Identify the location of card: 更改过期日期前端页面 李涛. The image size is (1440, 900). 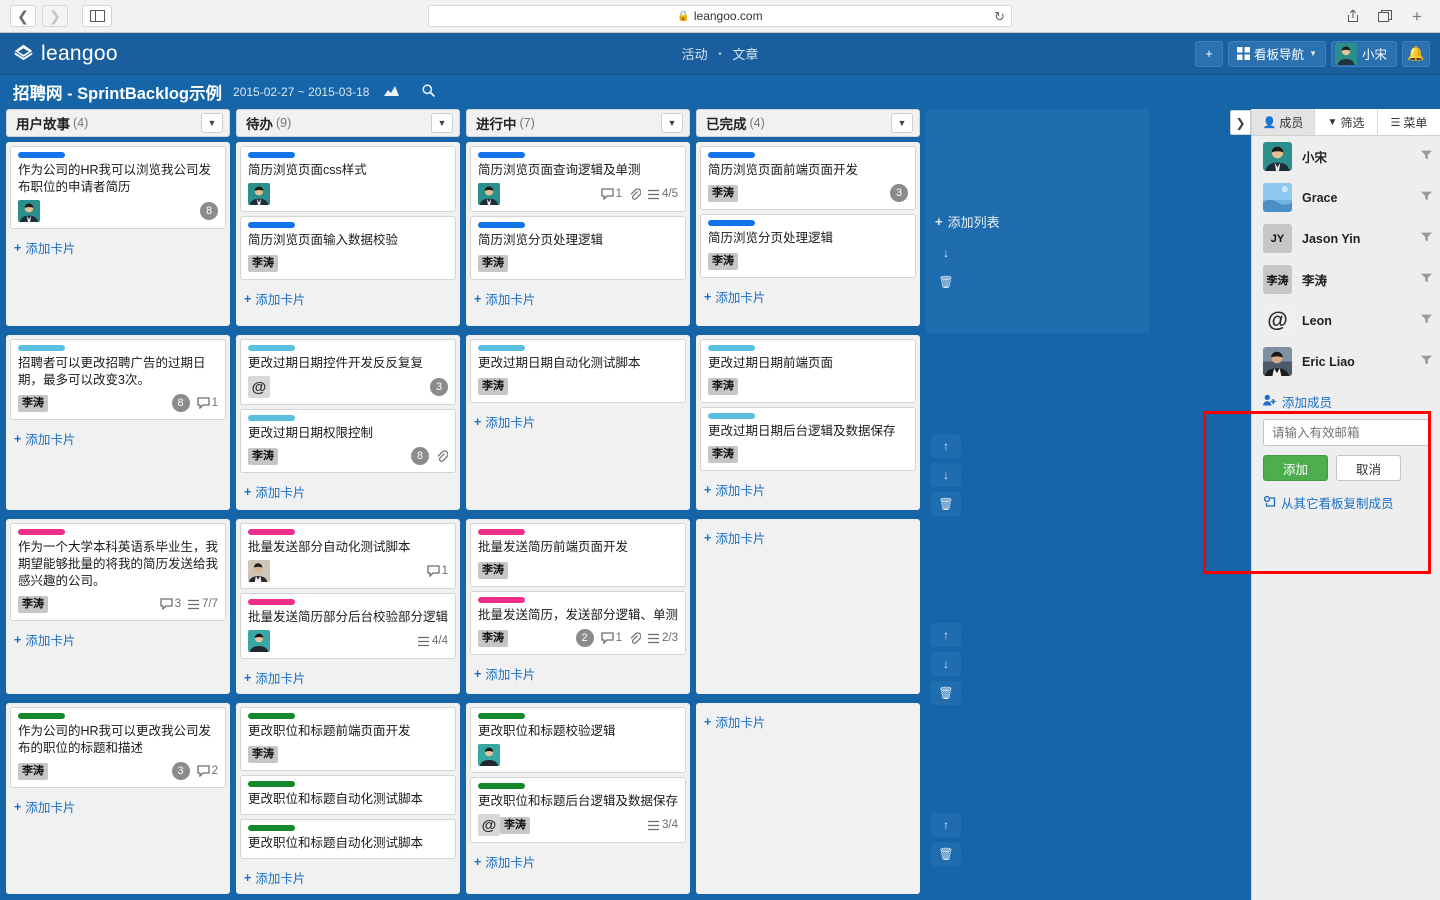
(808, 371).